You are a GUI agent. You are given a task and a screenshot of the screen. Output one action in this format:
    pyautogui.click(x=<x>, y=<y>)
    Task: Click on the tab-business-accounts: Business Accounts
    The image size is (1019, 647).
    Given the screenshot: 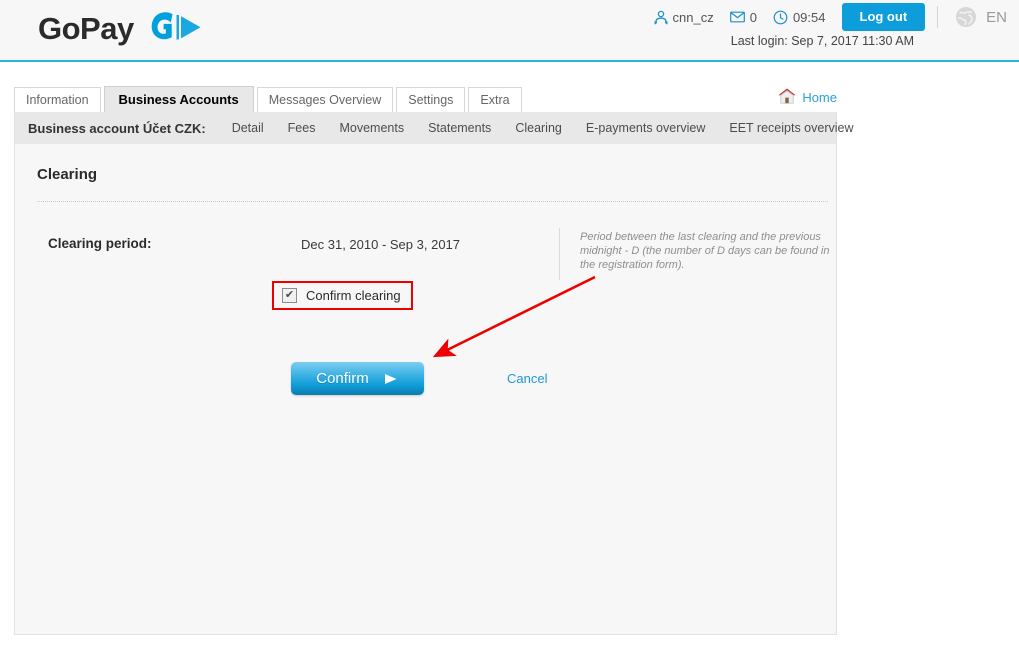 What is the action you would take?
    pyautogui.click(x=178, y=99)
    